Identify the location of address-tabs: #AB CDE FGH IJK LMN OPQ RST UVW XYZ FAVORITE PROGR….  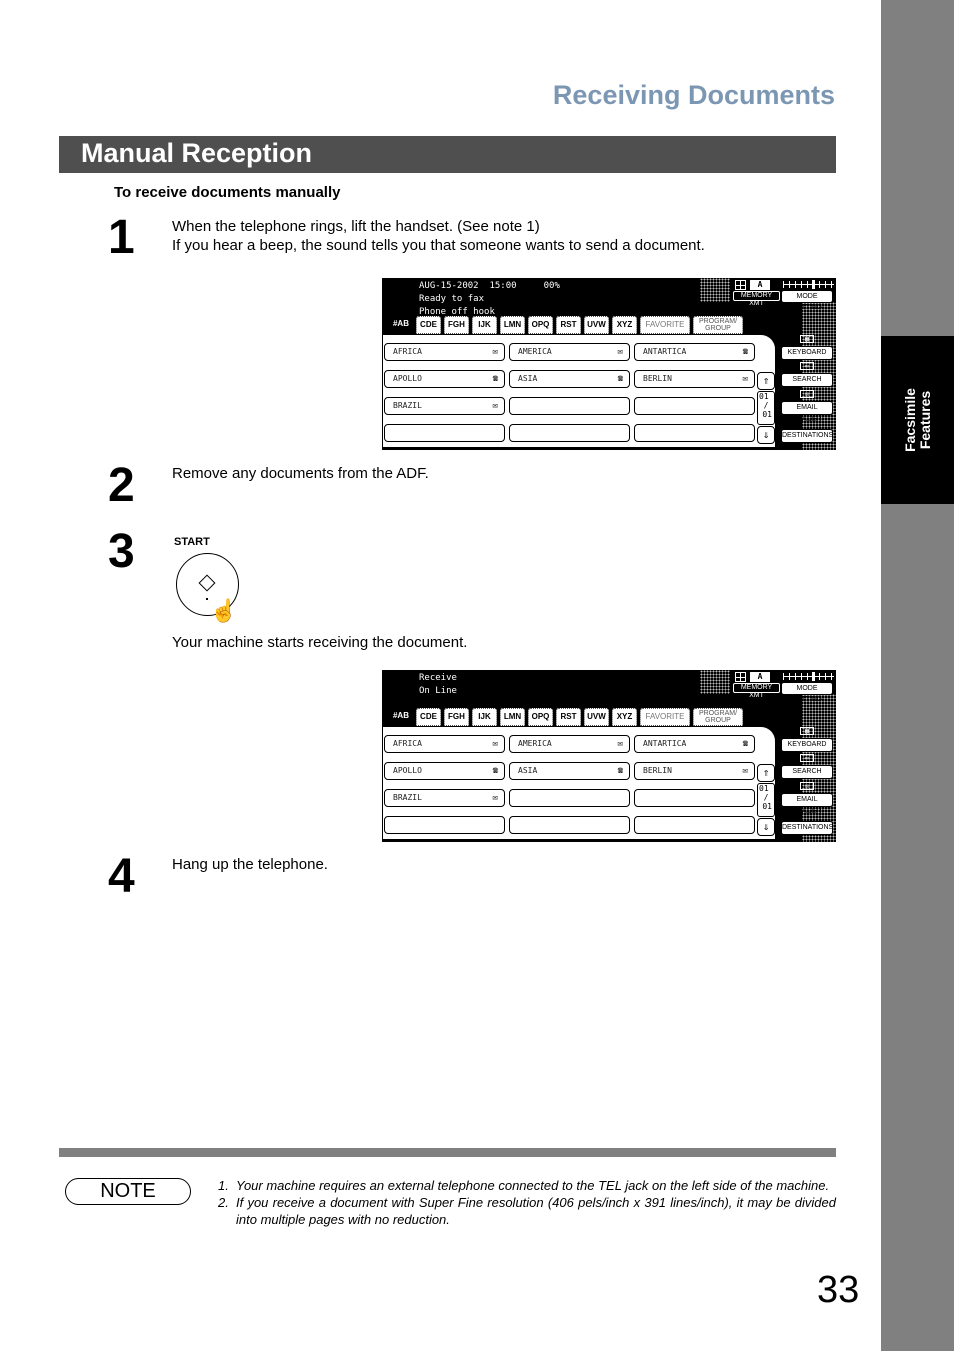
(566, 718).